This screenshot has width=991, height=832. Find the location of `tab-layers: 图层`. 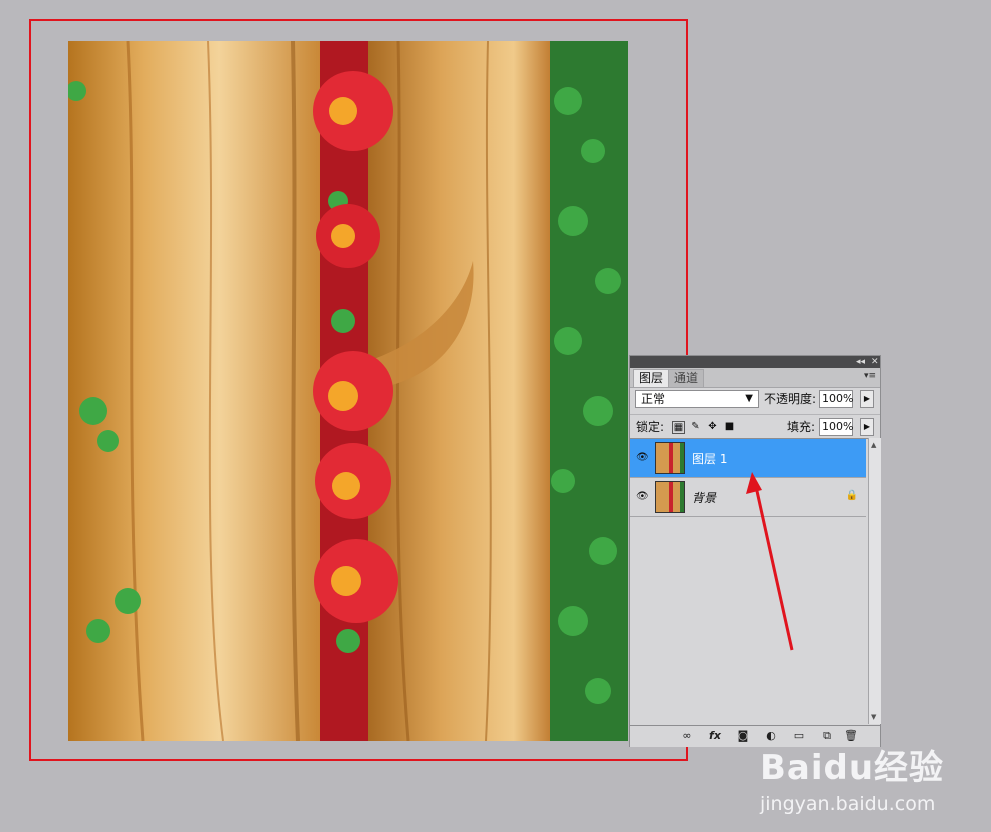

tab-layers: 图层 is located at coordinates (651, 378).